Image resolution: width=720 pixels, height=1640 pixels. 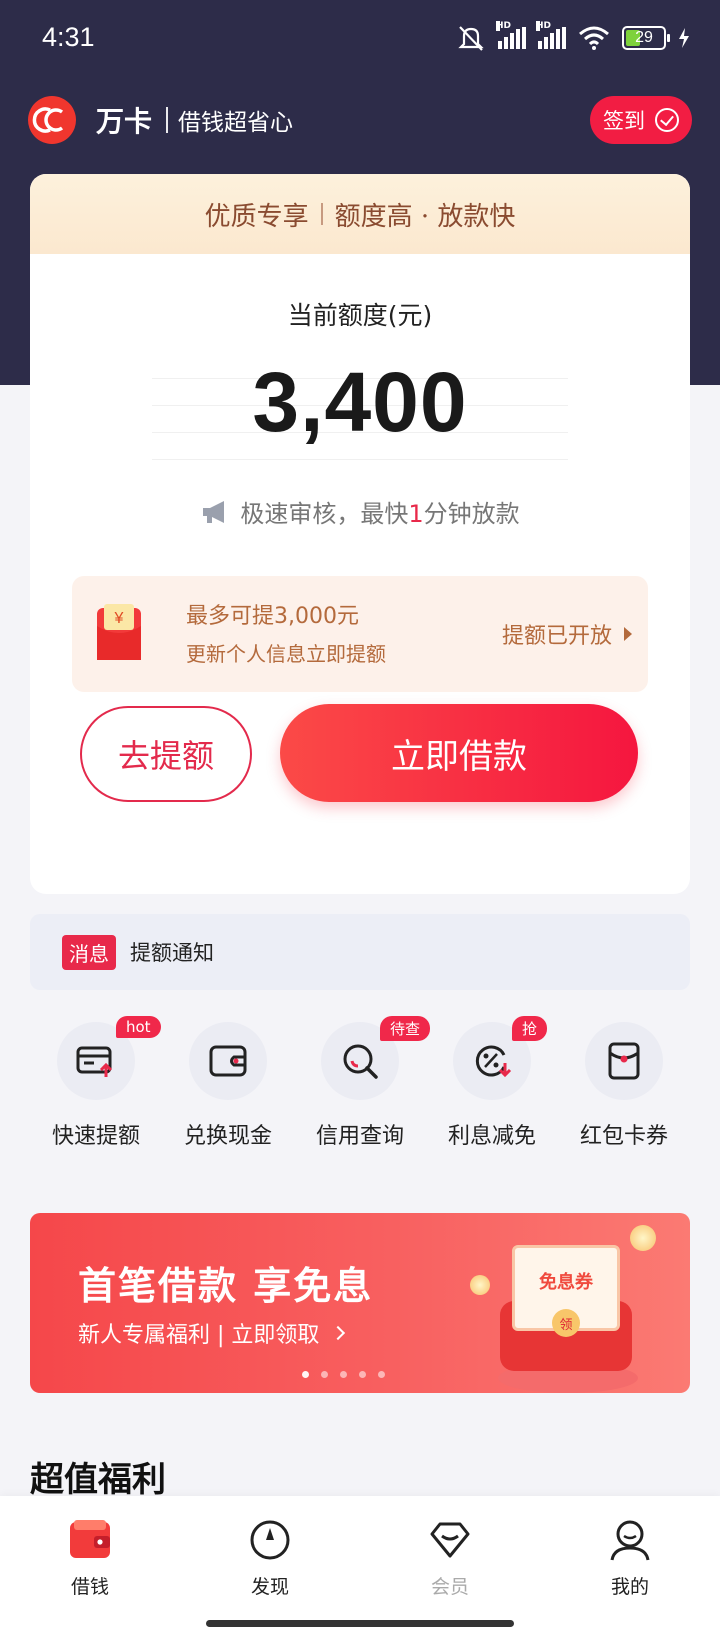 I want to click on quick-item-cash: 兑换现金, so click(x=228, y=1092).